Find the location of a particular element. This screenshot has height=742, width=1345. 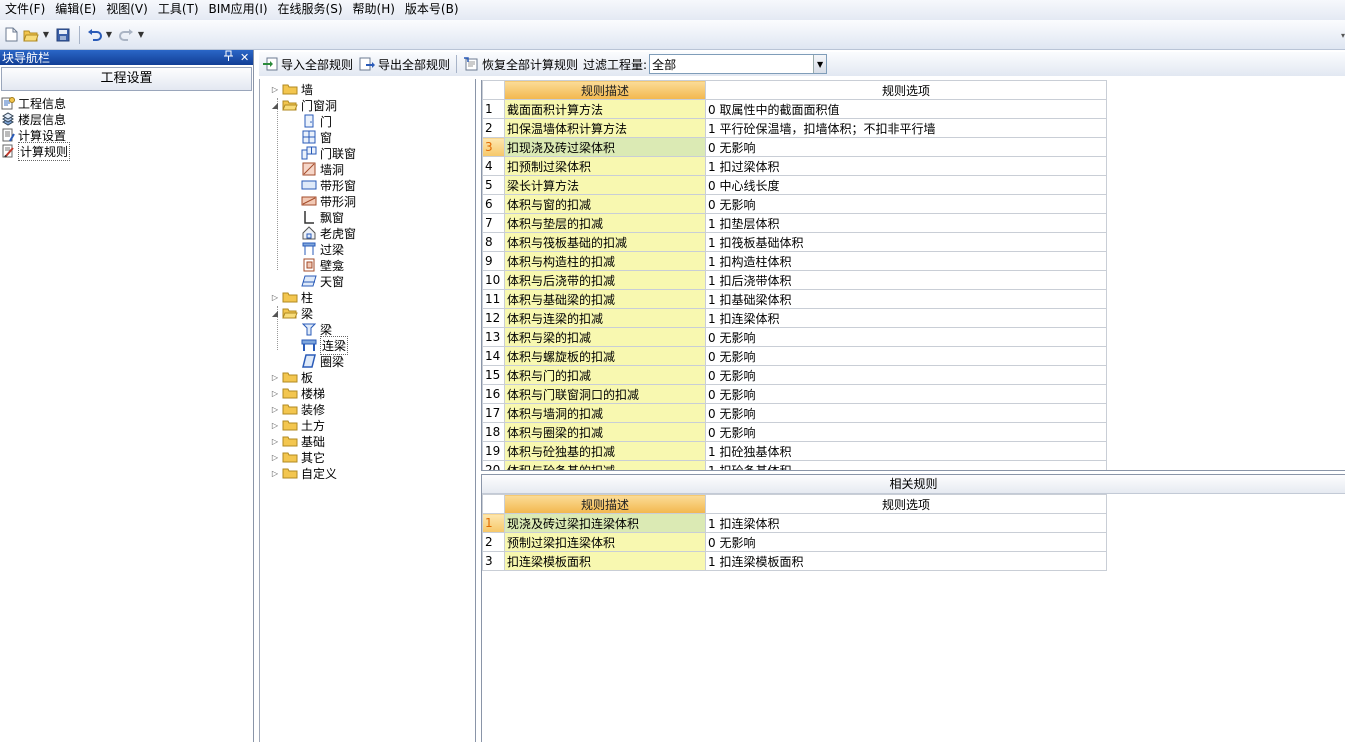

open-folder-icon is located at coordinates (31, 35).